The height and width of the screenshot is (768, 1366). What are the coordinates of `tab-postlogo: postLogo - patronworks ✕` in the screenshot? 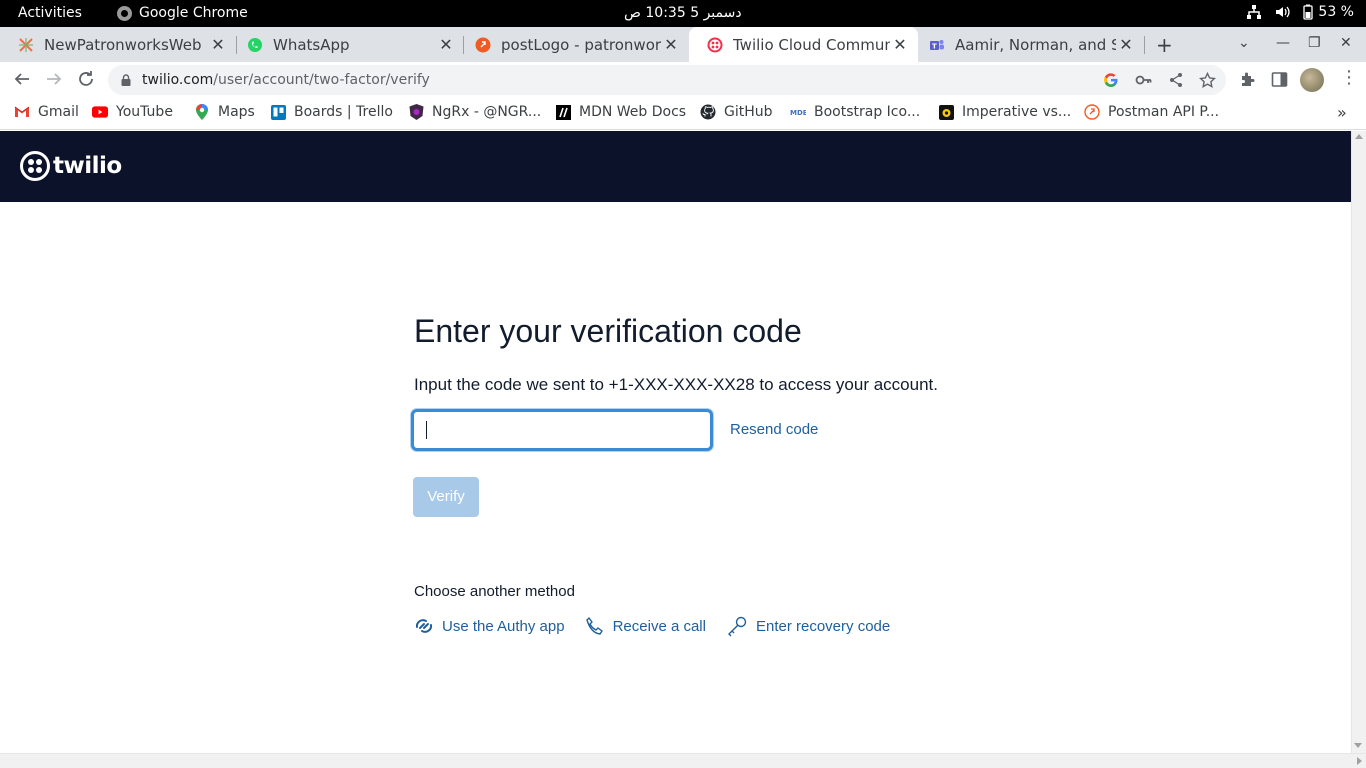 It's located at (573, 44).